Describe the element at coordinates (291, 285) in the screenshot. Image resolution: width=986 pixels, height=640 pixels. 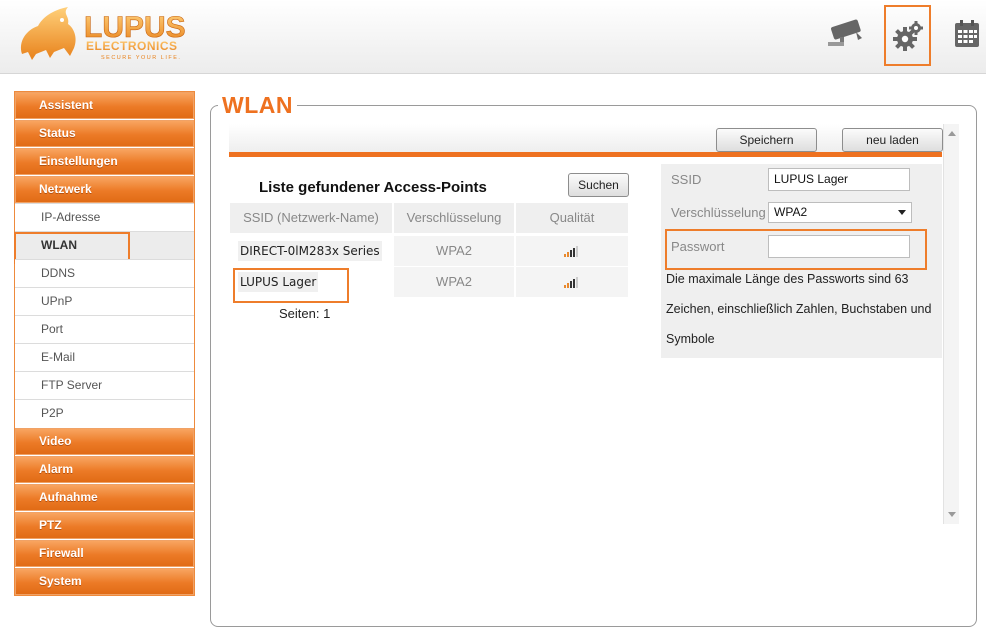
I see `selected-ap-highlight` at that location.